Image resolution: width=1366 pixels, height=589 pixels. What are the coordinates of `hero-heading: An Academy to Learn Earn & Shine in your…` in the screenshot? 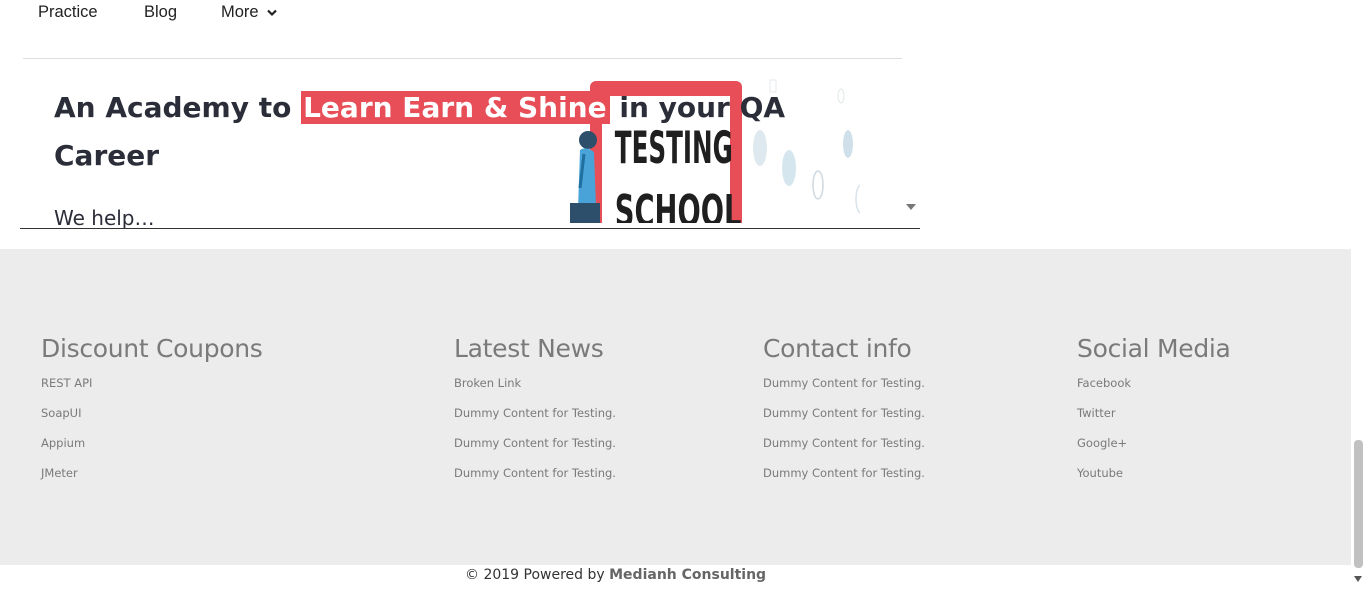 It's located at (449, 132).